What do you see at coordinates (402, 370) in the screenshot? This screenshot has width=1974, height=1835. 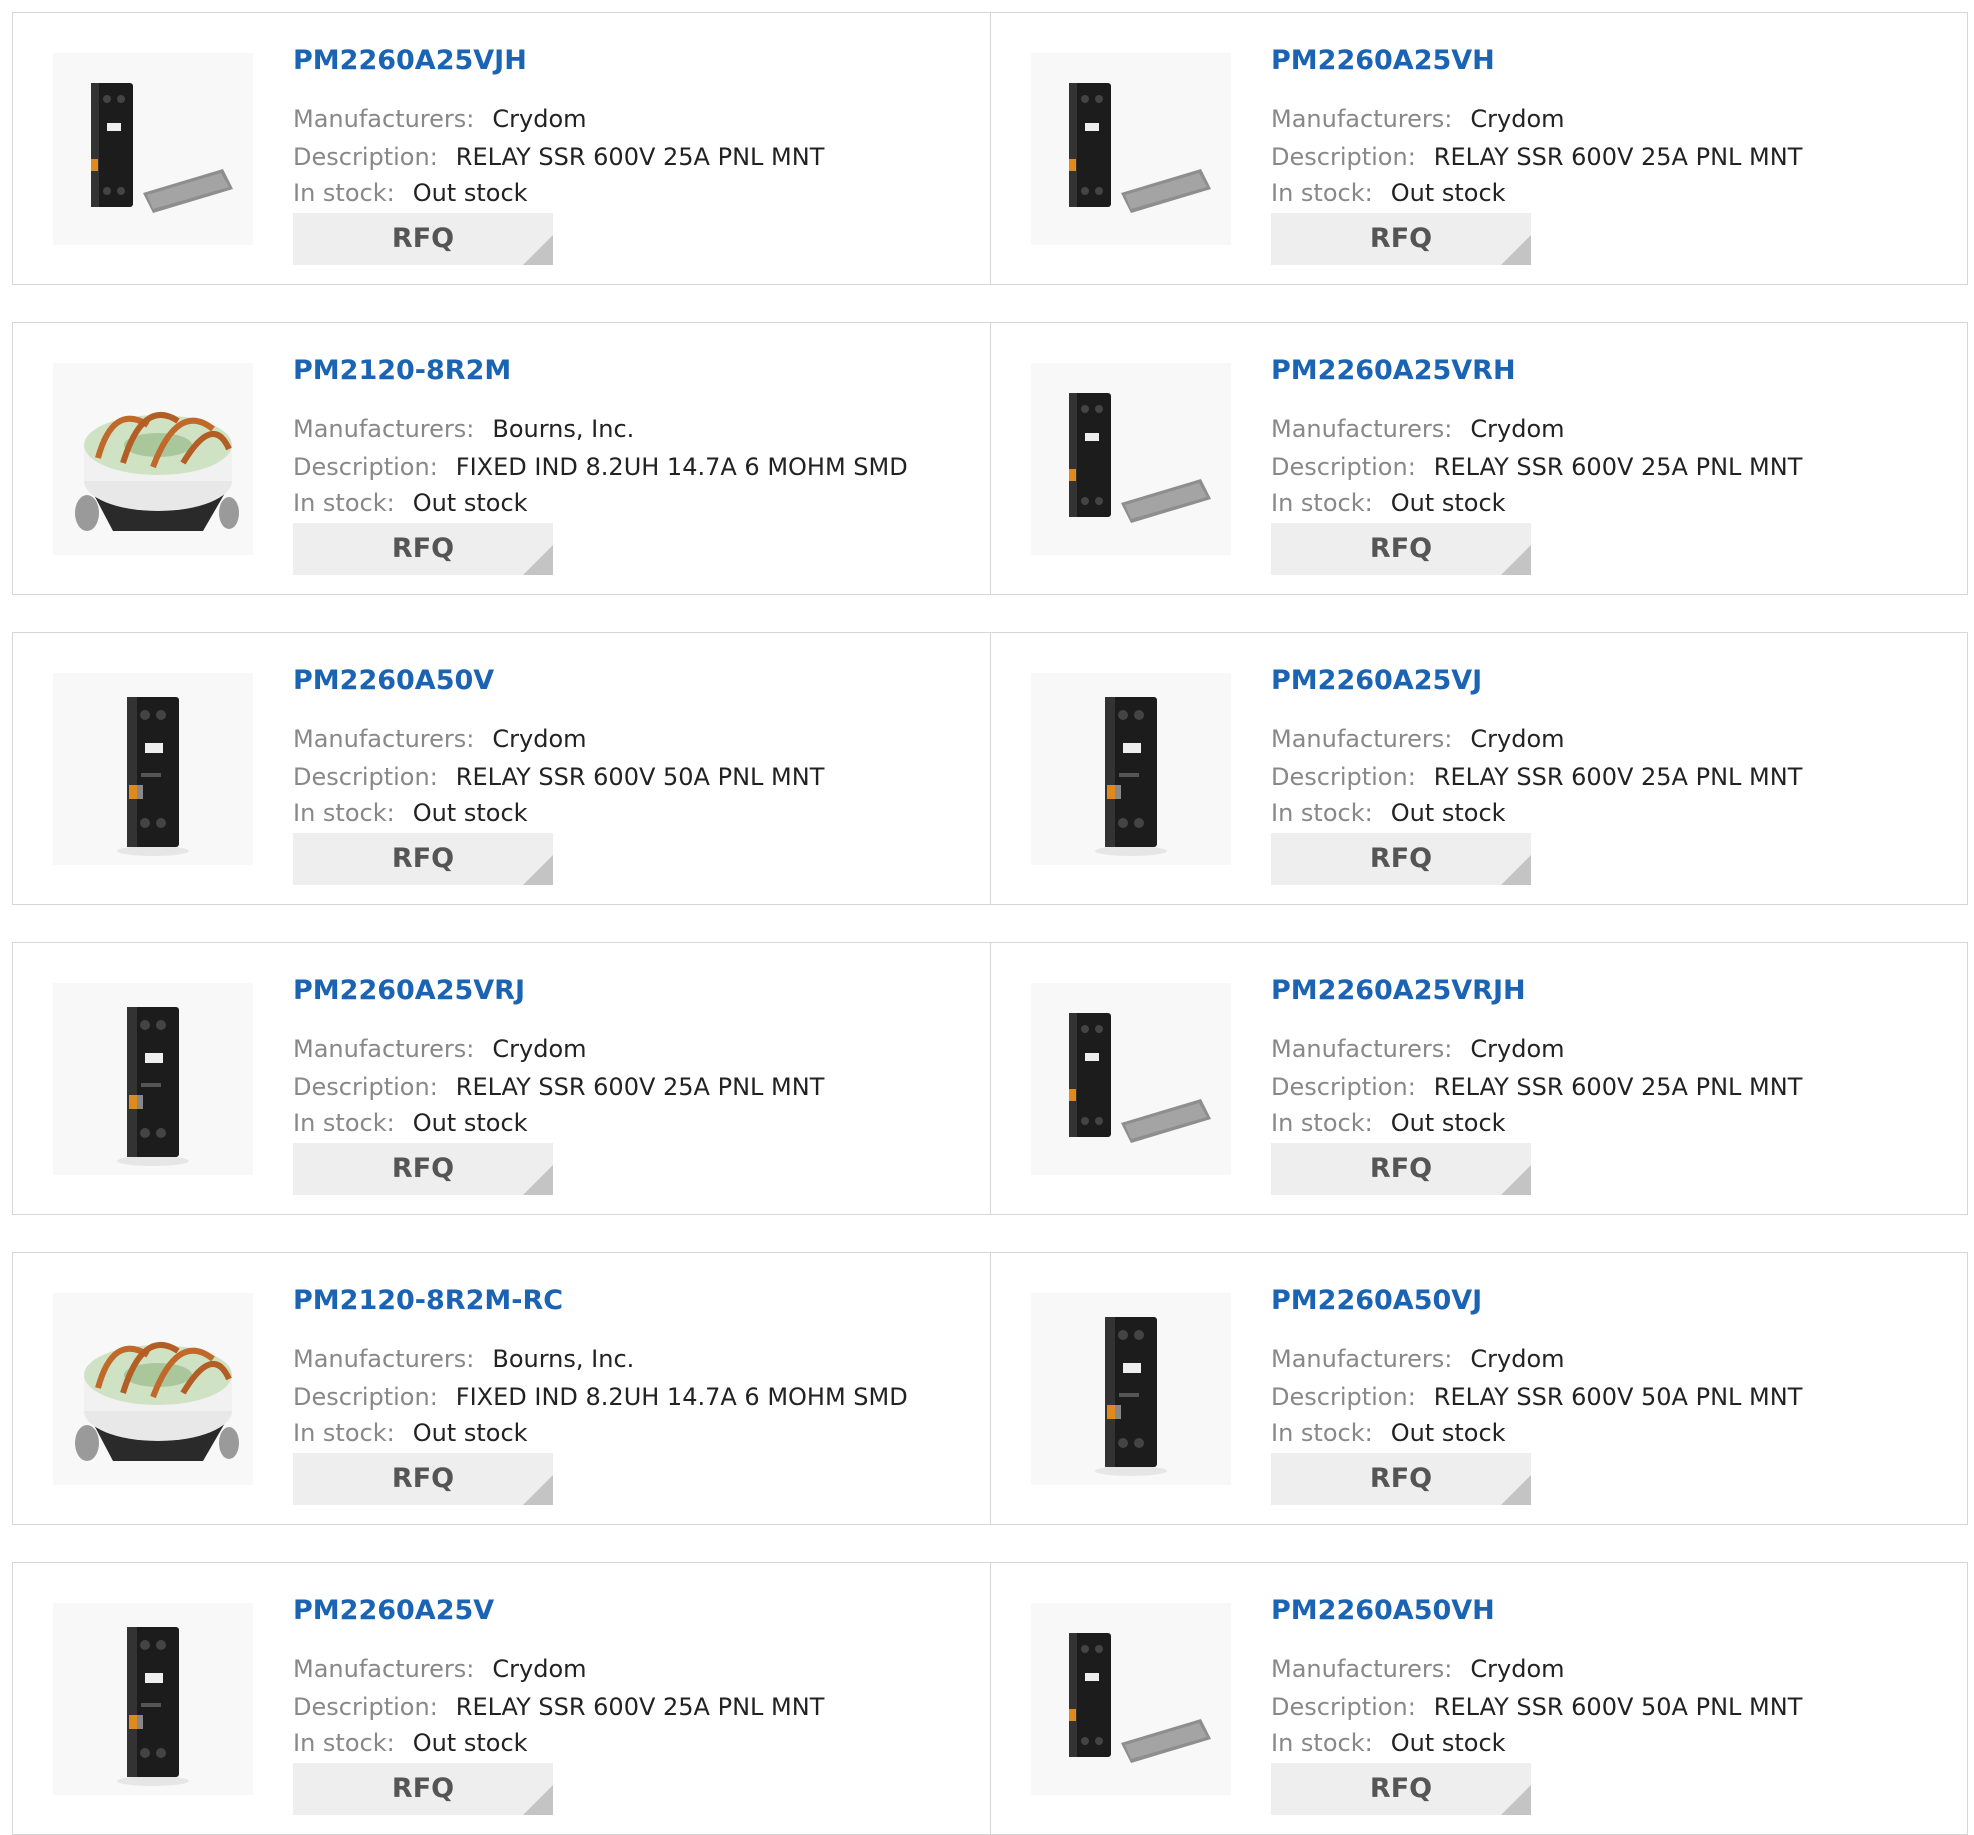 I see `product-part-number-link: PM2120-8R2M` at bounding box center [402, 370].